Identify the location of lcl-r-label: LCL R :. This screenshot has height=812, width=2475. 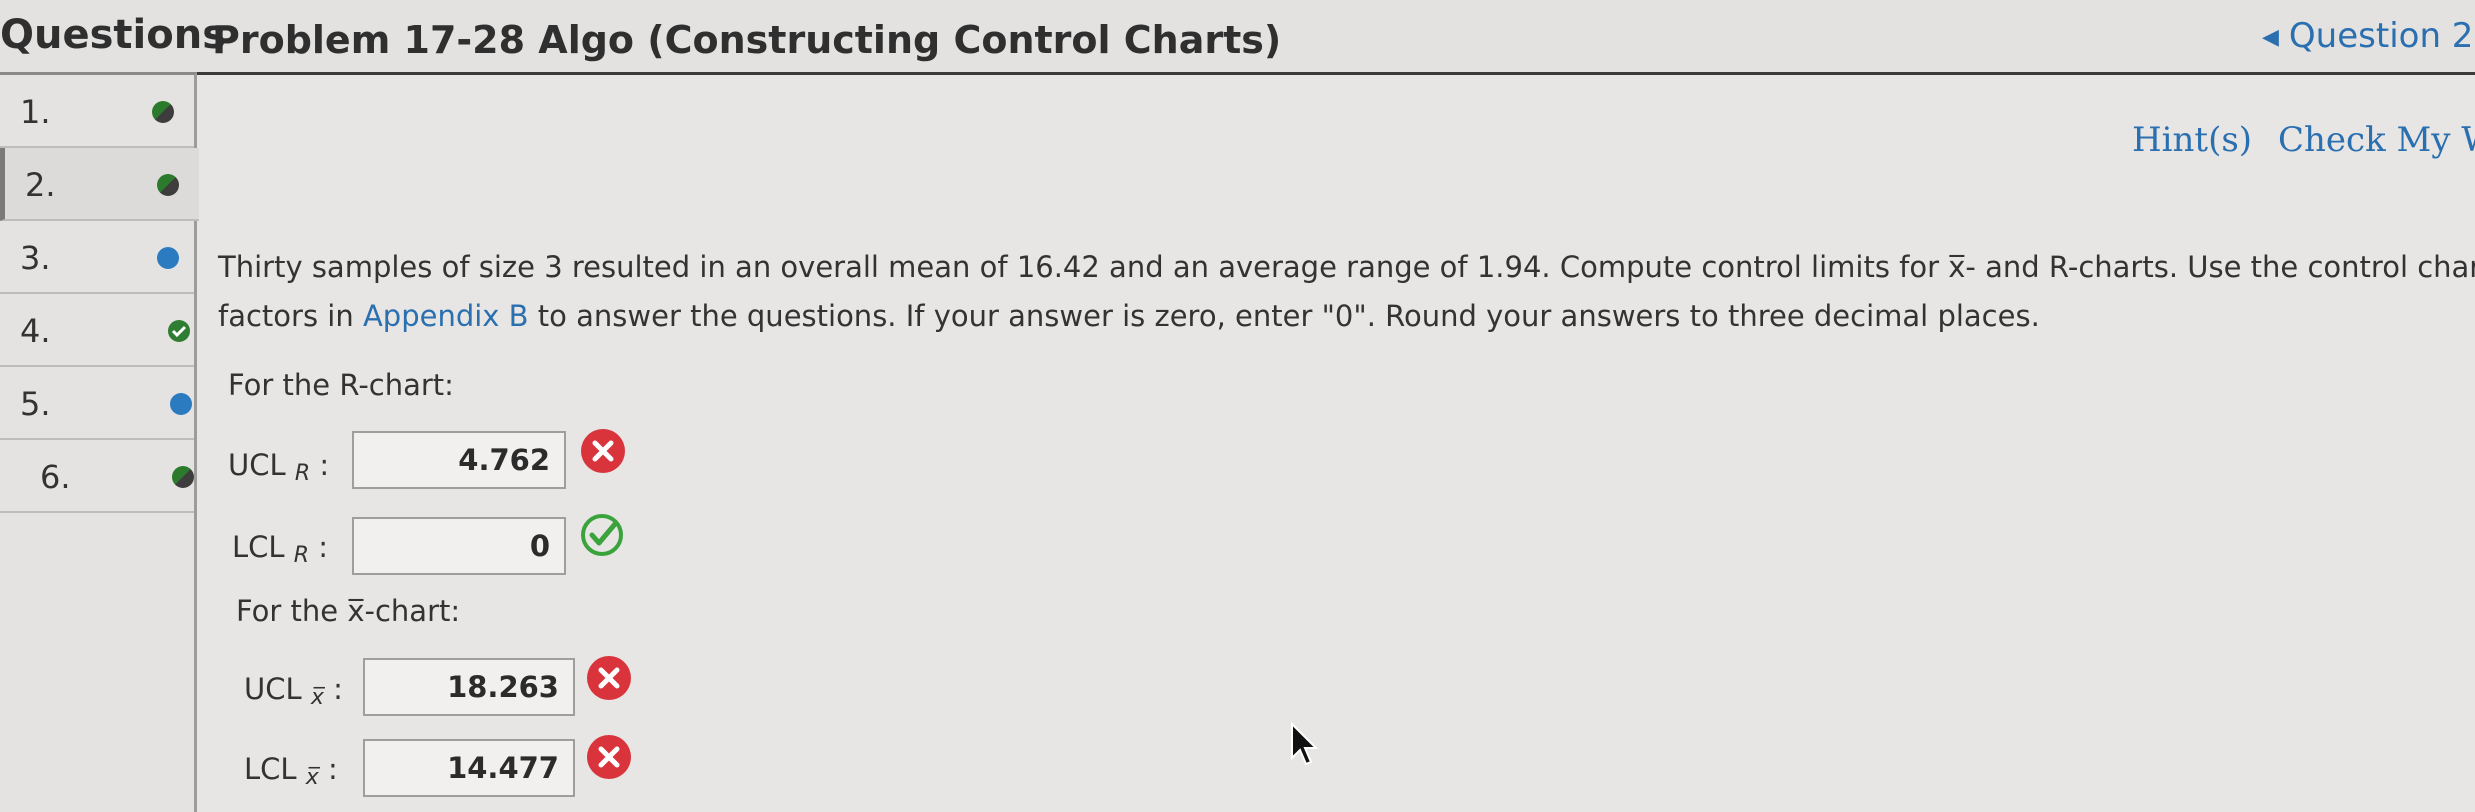
(280, 549).